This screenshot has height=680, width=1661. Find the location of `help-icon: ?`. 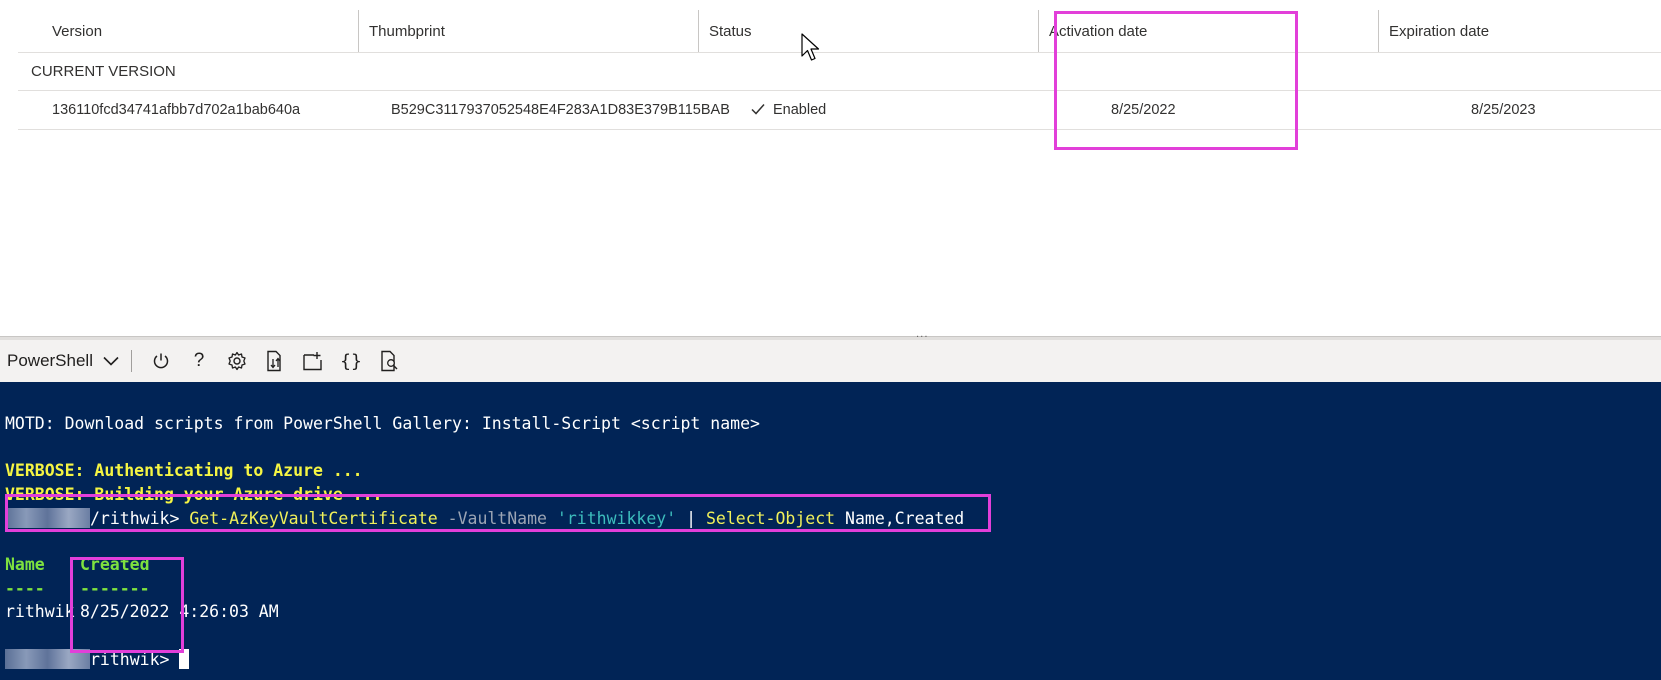

help-icon: ? is located at coordinates (199, 360).